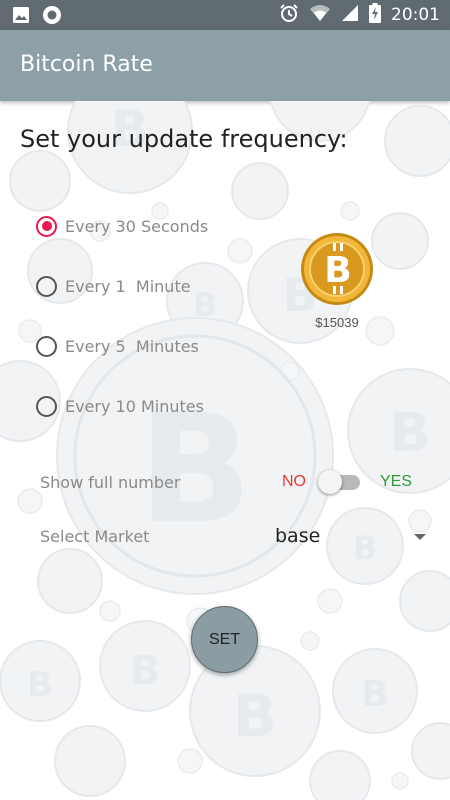 The height and width of the screenshot is (800, 450). I want to click on image-icon, so click(21, 17).